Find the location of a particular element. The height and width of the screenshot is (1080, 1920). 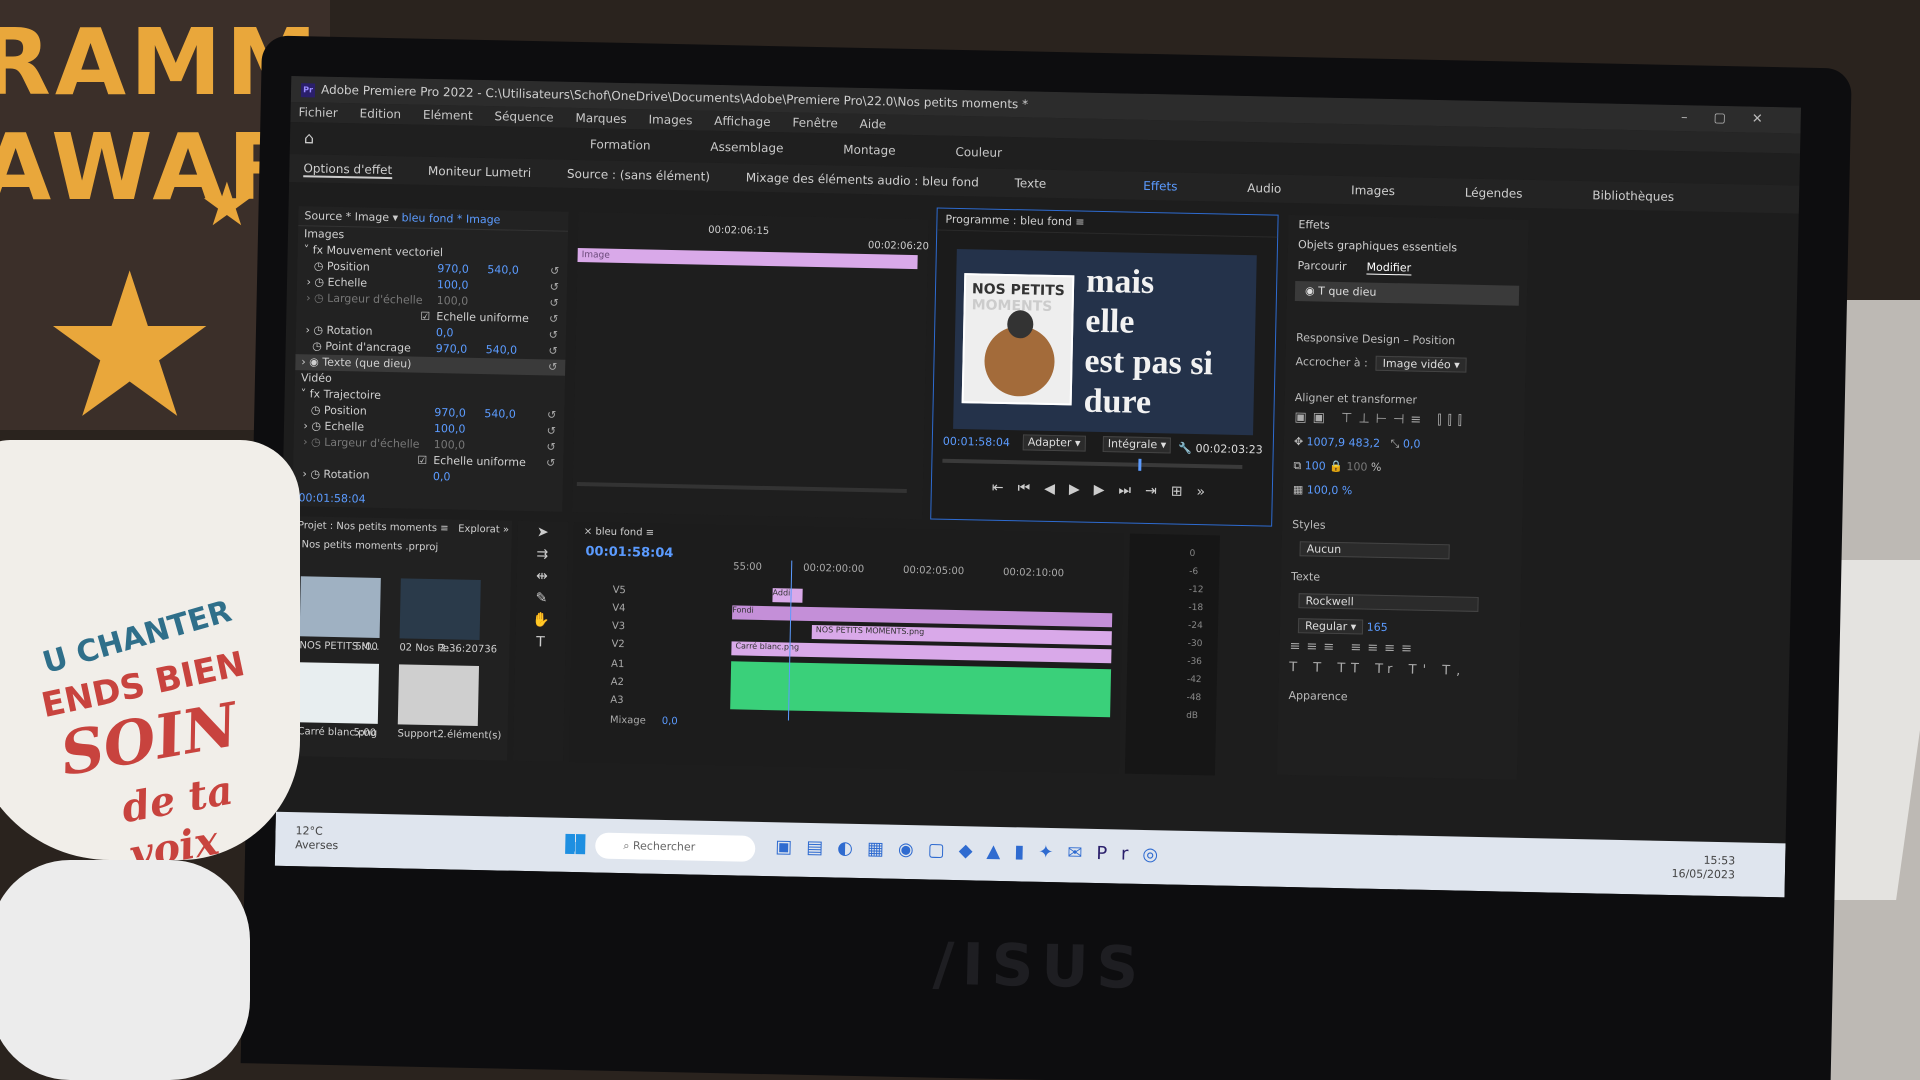

weather-widget: 12°C Averses is located at coordinates (316, 838).